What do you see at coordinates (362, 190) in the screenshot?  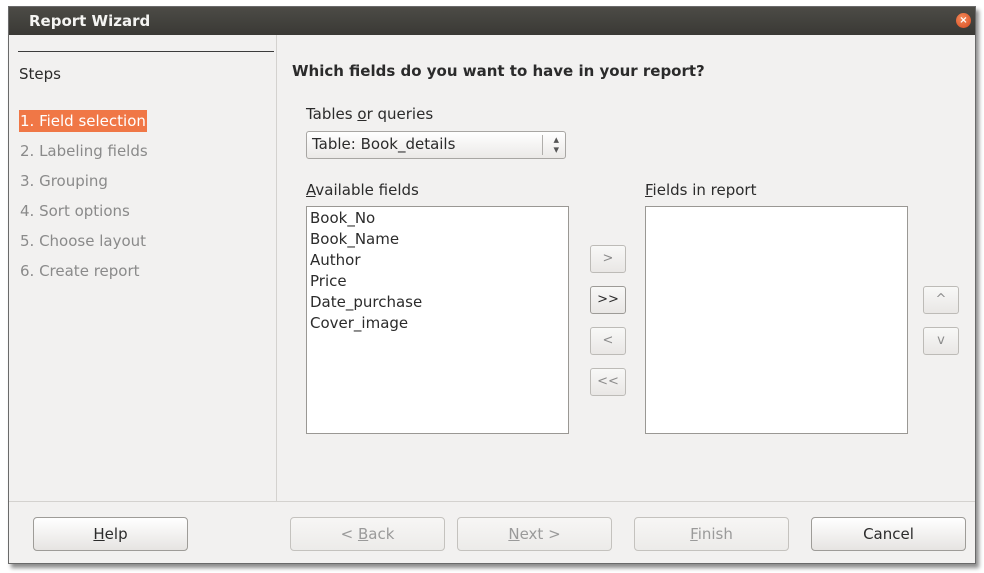 I see `available-fields-label: Available fields` at bounding box center [362, 190].